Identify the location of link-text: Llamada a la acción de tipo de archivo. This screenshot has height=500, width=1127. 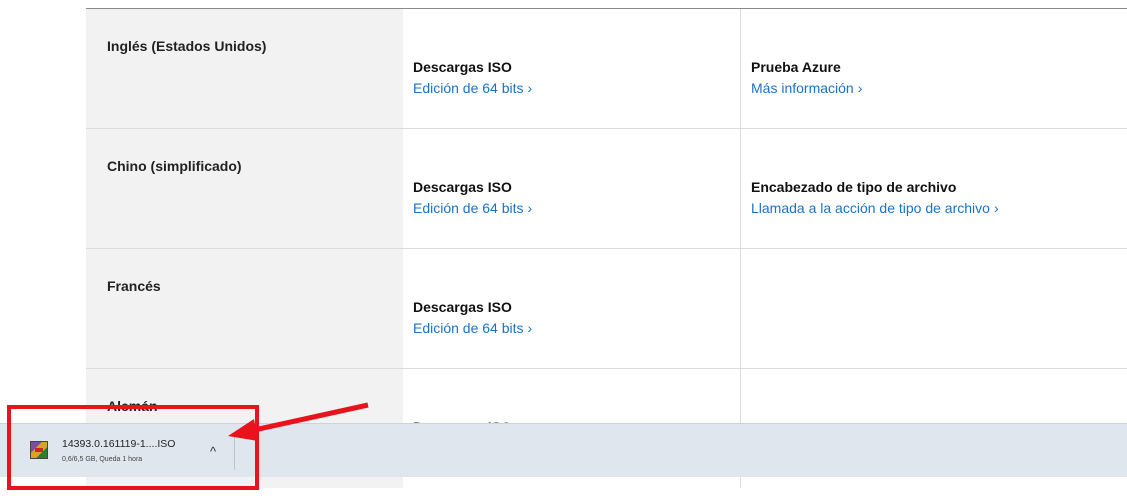
(870, 208).